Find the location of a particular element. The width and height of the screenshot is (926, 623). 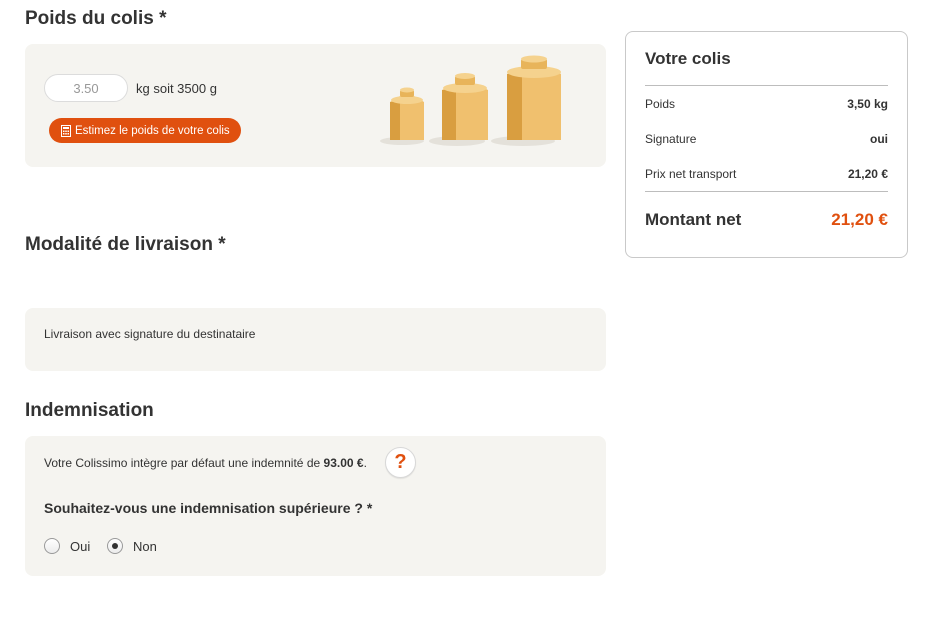

summary-total: Montant net 21,20 € is located at coordinates (766, 220).